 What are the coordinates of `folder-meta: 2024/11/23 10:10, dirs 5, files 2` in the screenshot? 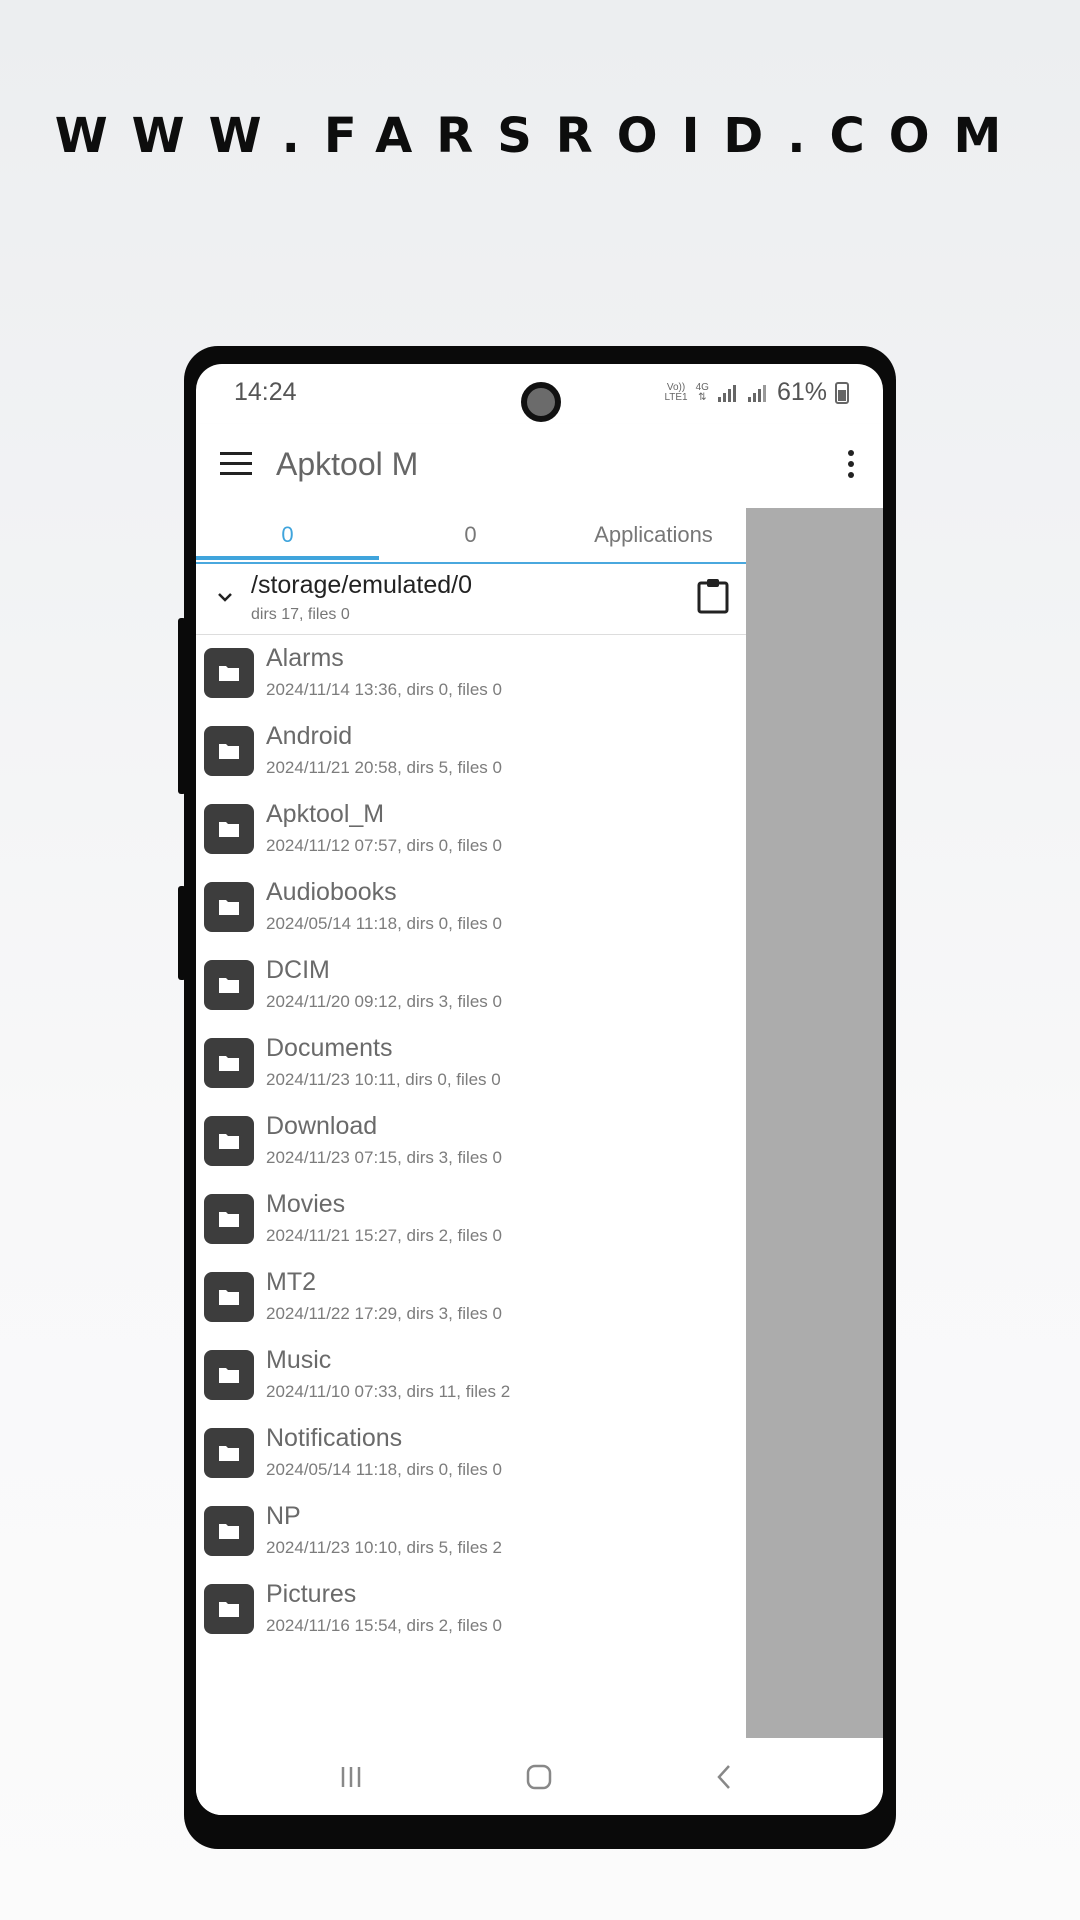 It's located at (384, 1547).